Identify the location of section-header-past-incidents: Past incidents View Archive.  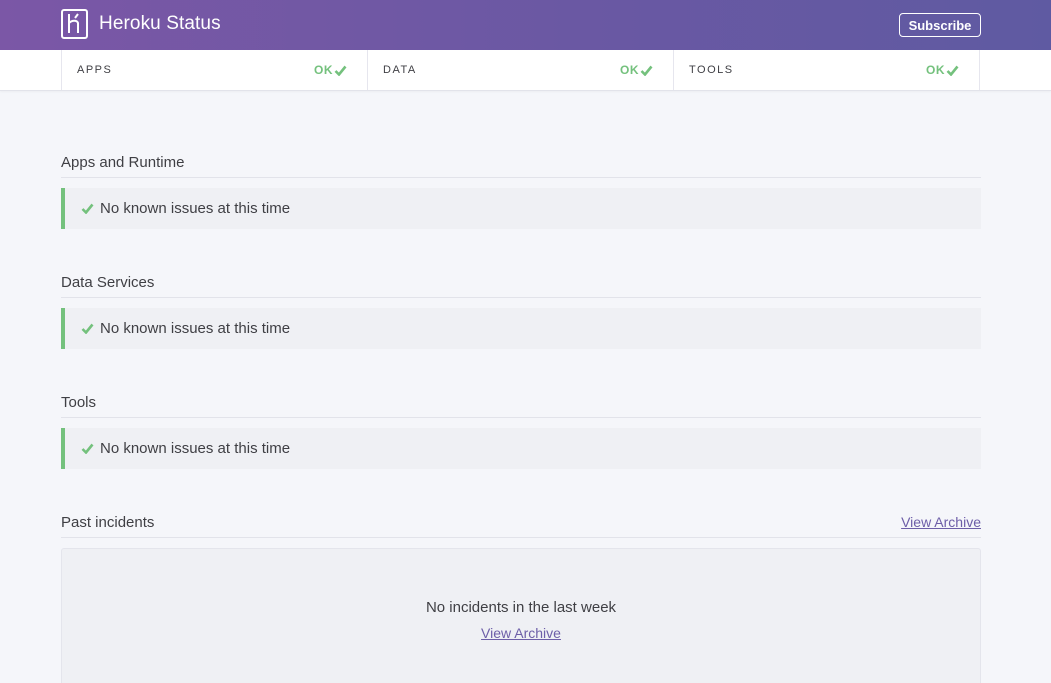
(521, 520).